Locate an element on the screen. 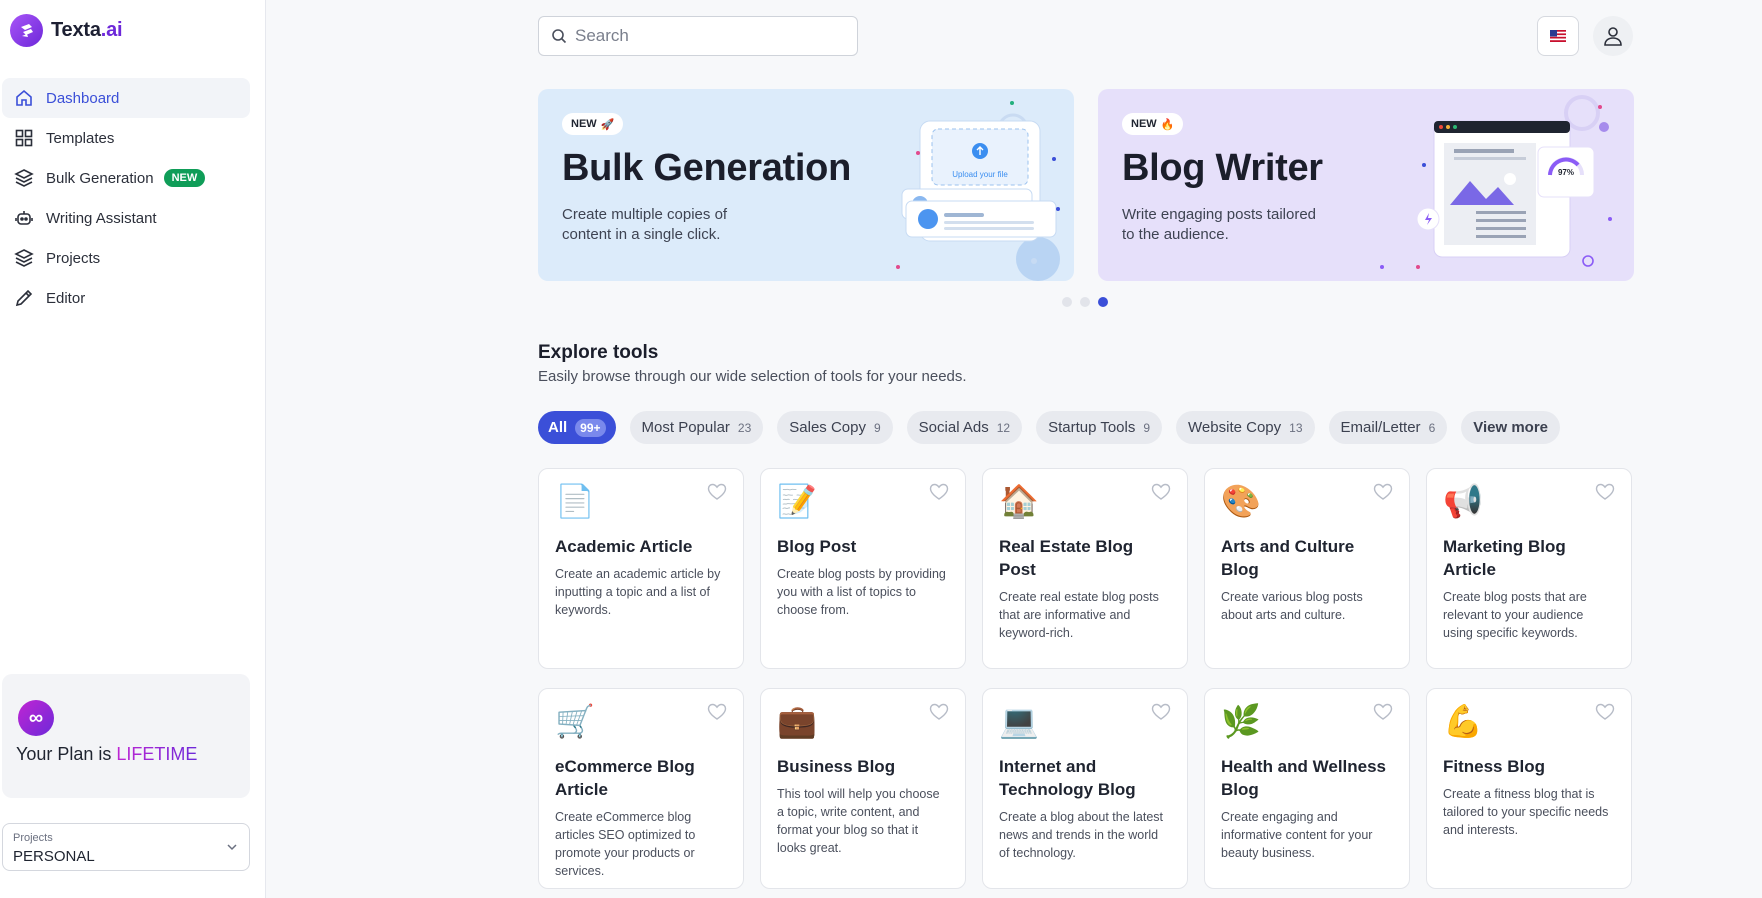 This screenshot has width=1762, height=898. us-flag-icon is located at coordinates (1558, 36).